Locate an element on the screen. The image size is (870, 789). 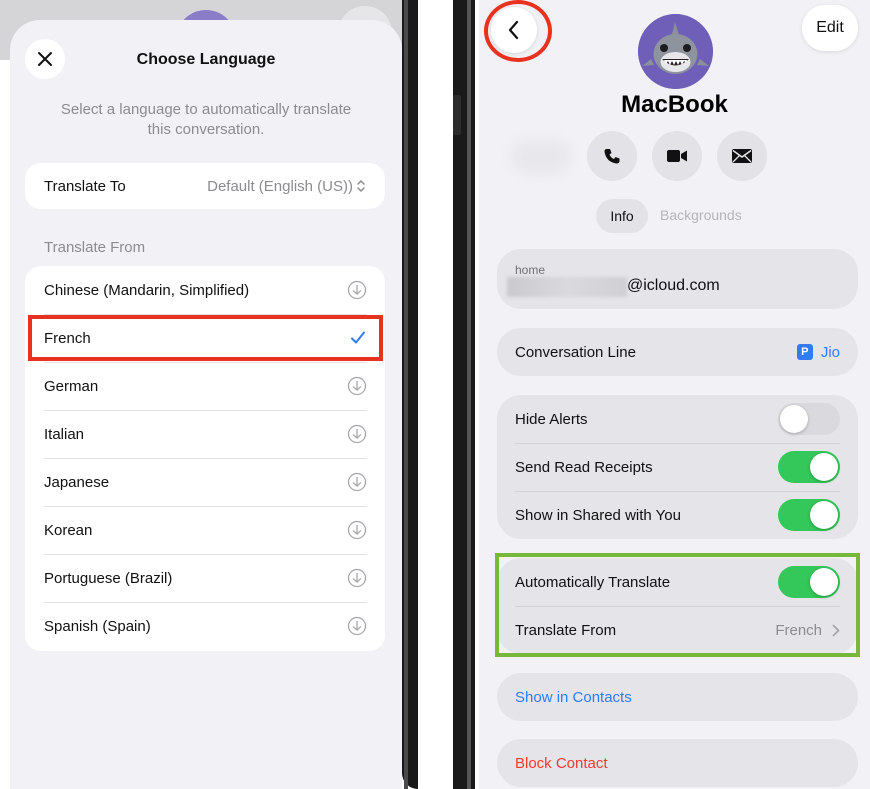
block-contact-button: Block Contact is located at coordinates (677, 763).